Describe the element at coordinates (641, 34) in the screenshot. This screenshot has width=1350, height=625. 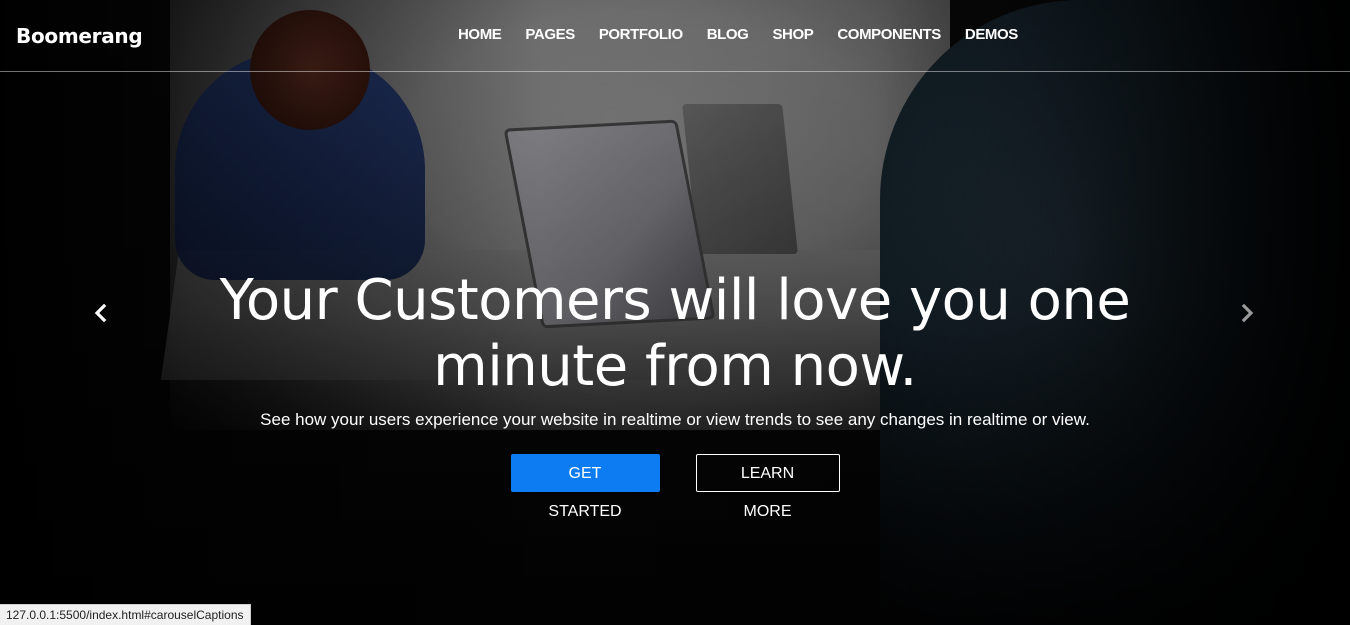
I see `nav-link-portfolio: PORTFOLIO` at that location.